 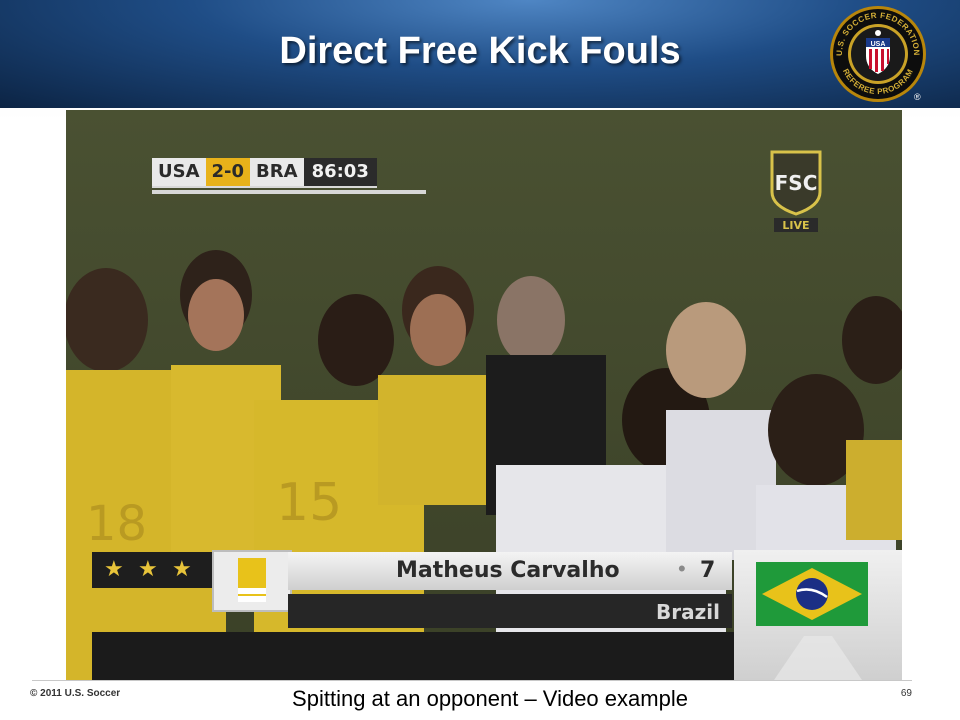 What do you see at coordinates (116, 524) in the screenshot?
I see `shirt-number-18: 18` at bounding box center [116, 524].